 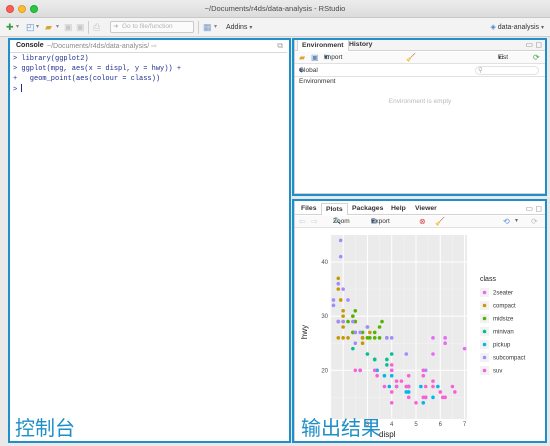 What do you see at coordinates (17, 27) in the screenshot?
I see `new-file-dropdown-icon: ▾` at bounding box center [17, 27].